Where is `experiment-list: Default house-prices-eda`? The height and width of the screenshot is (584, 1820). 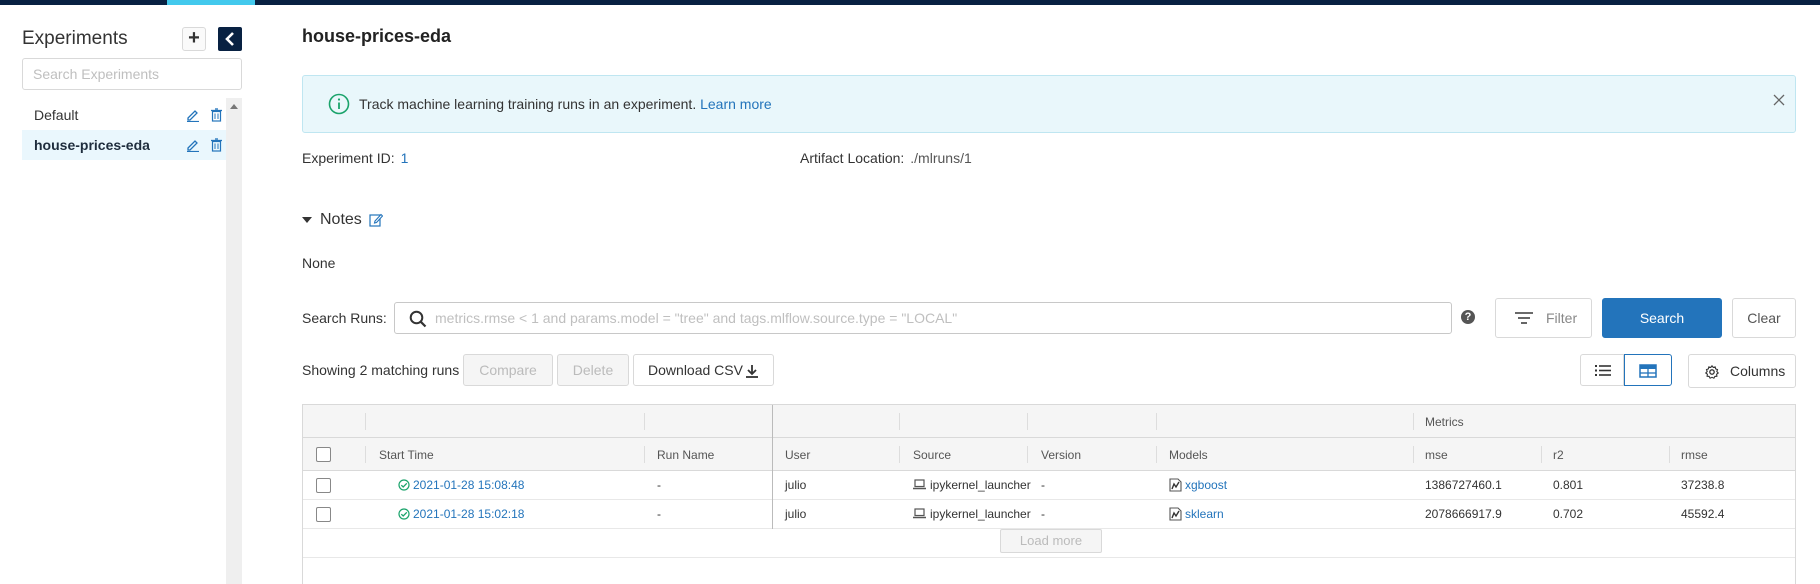 experiment-list: Default house-prices-eda is located at coordinates (124, 130).